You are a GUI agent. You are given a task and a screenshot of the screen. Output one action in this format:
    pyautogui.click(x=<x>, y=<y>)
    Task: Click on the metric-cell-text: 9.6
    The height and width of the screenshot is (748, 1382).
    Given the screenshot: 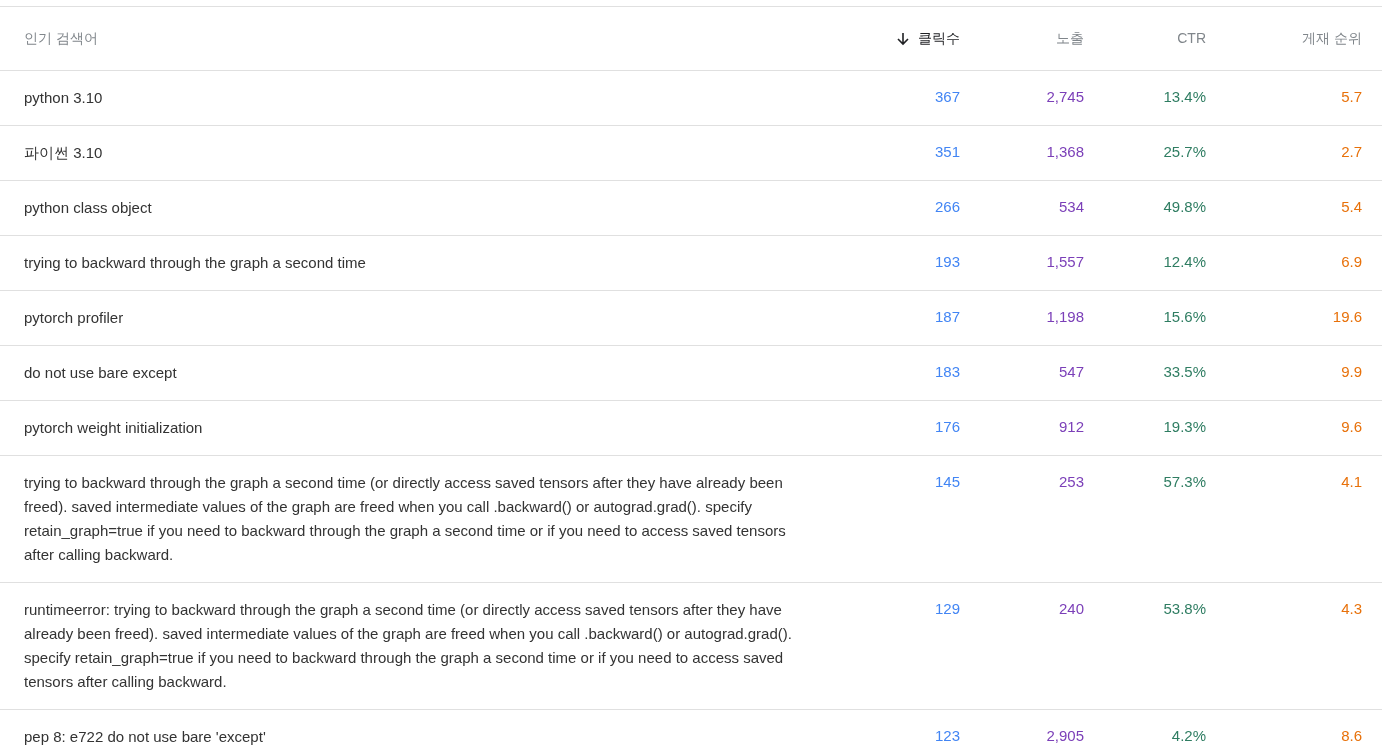 What is the action you would take?
    pyautogui.click(x=1351, y=427)
    